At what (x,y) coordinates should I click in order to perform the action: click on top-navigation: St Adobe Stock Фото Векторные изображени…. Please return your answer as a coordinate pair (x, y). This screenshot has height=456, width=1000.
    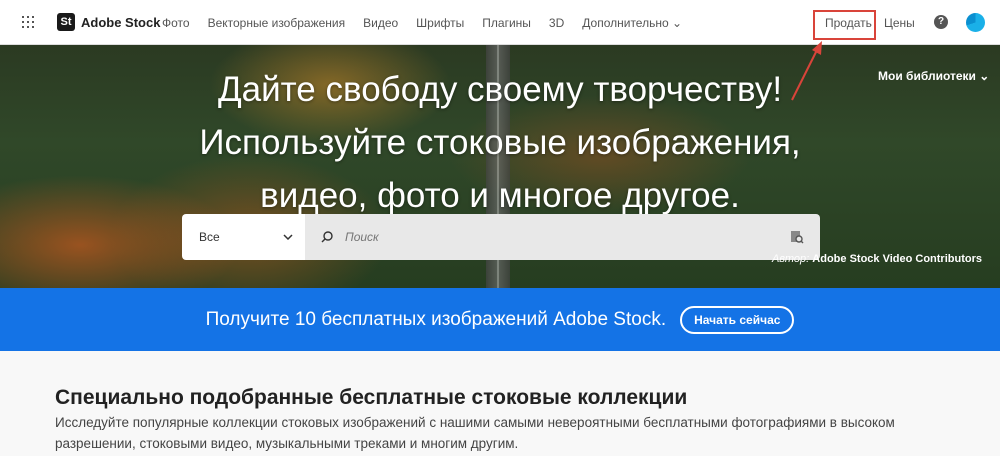
    Looking at the image, I should click on (500, 22).